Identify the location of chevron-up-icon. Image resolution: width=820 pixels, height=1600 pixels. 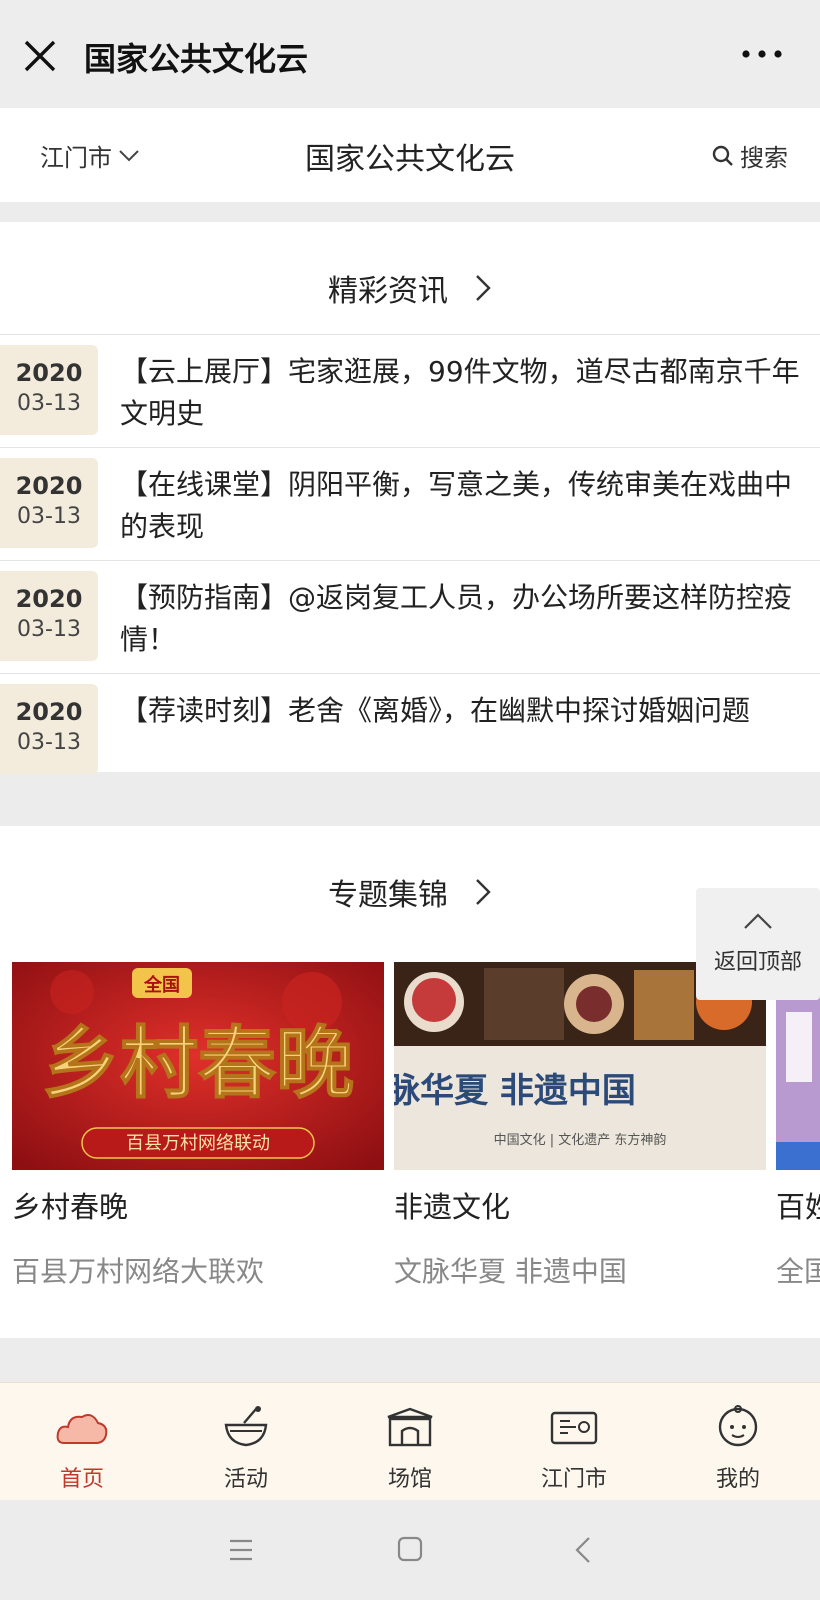
(758, 921).